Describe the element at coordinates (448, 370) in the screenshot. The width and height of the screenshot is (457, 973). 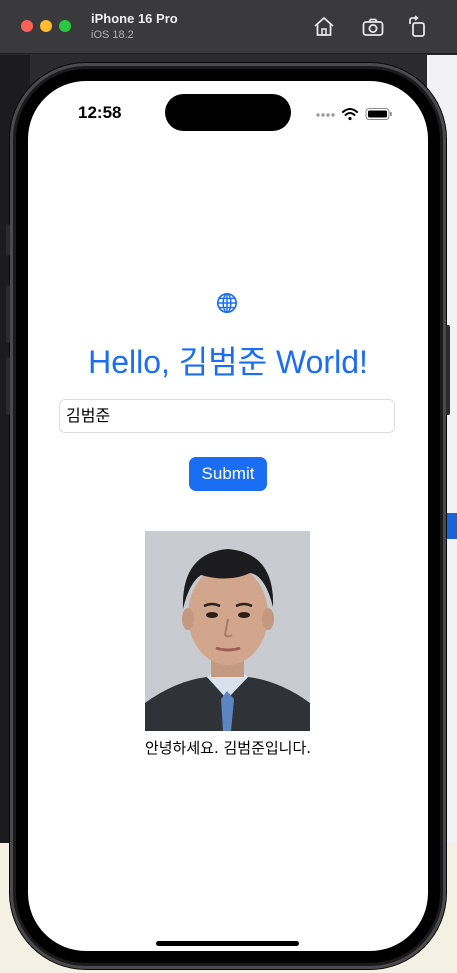
I see `side-power-button` at that location.